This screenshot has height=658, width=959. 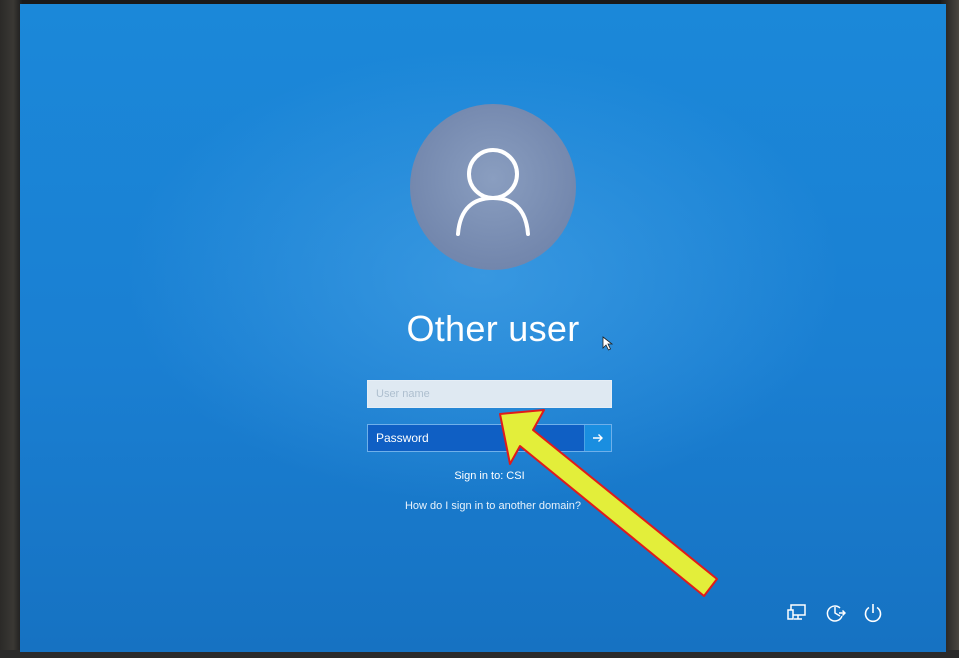 What do you see at coordinates (11, 329) in the screenshot?
I see `monitor-bezel-left` at bounding box center [11, 329].